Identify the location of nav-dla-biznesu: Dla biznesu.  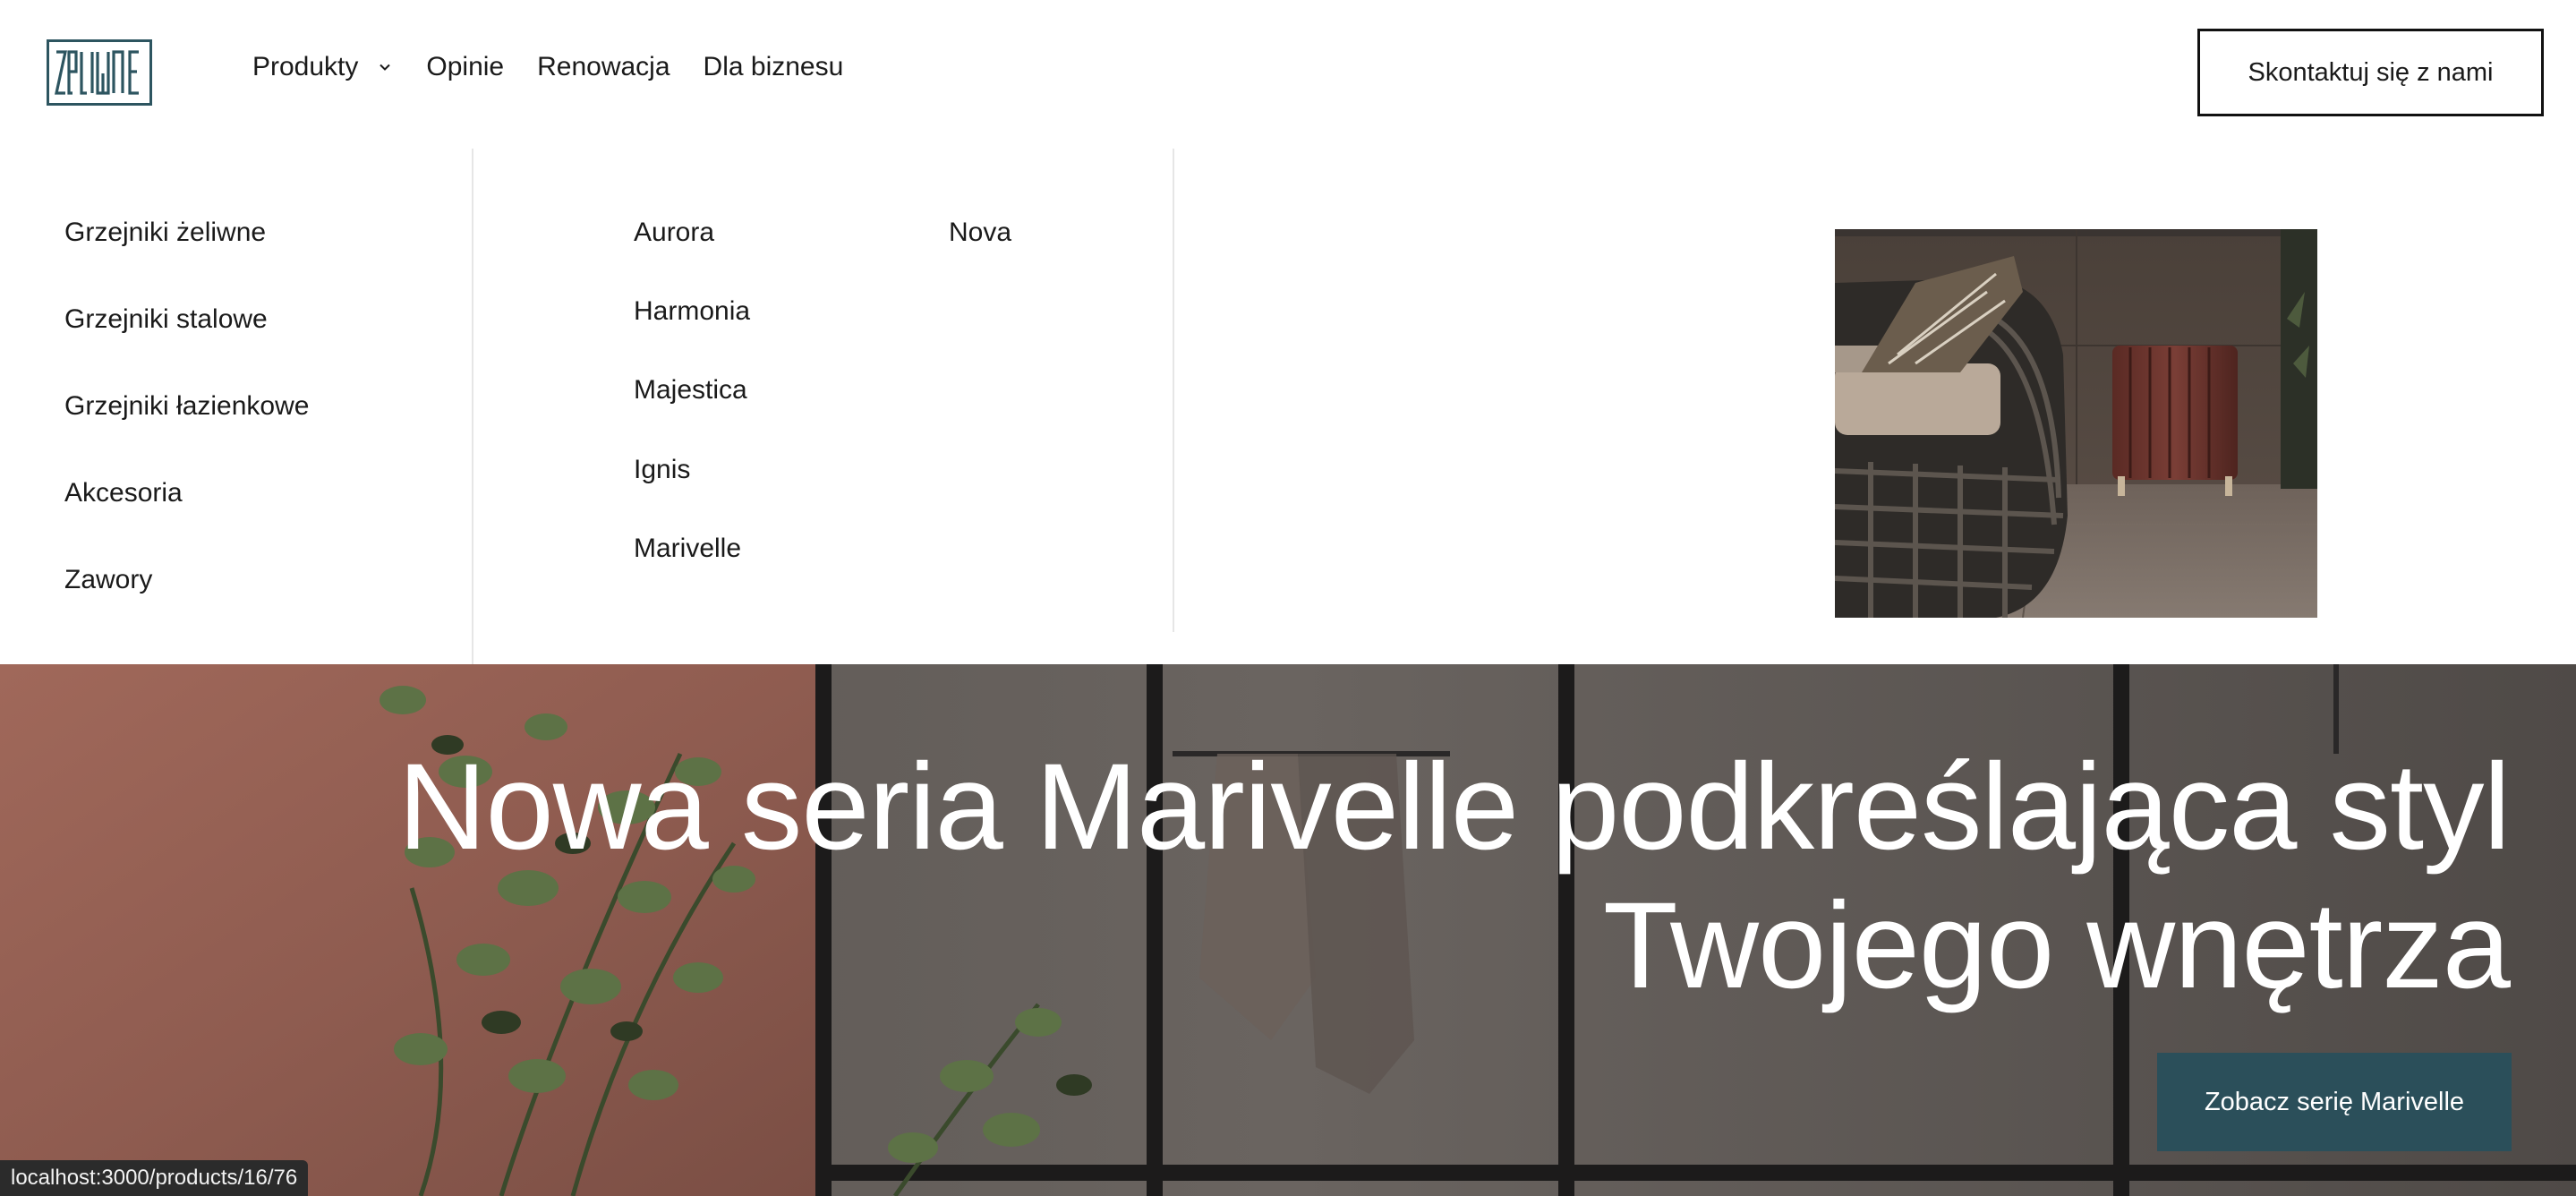
(774, 67).